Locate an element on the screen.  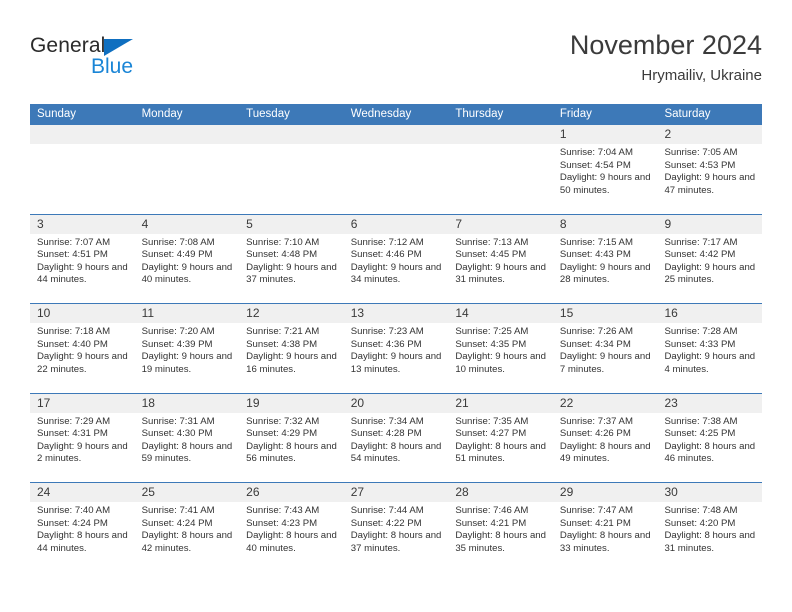
day-number: 30 is located at coordinates (710, 492).